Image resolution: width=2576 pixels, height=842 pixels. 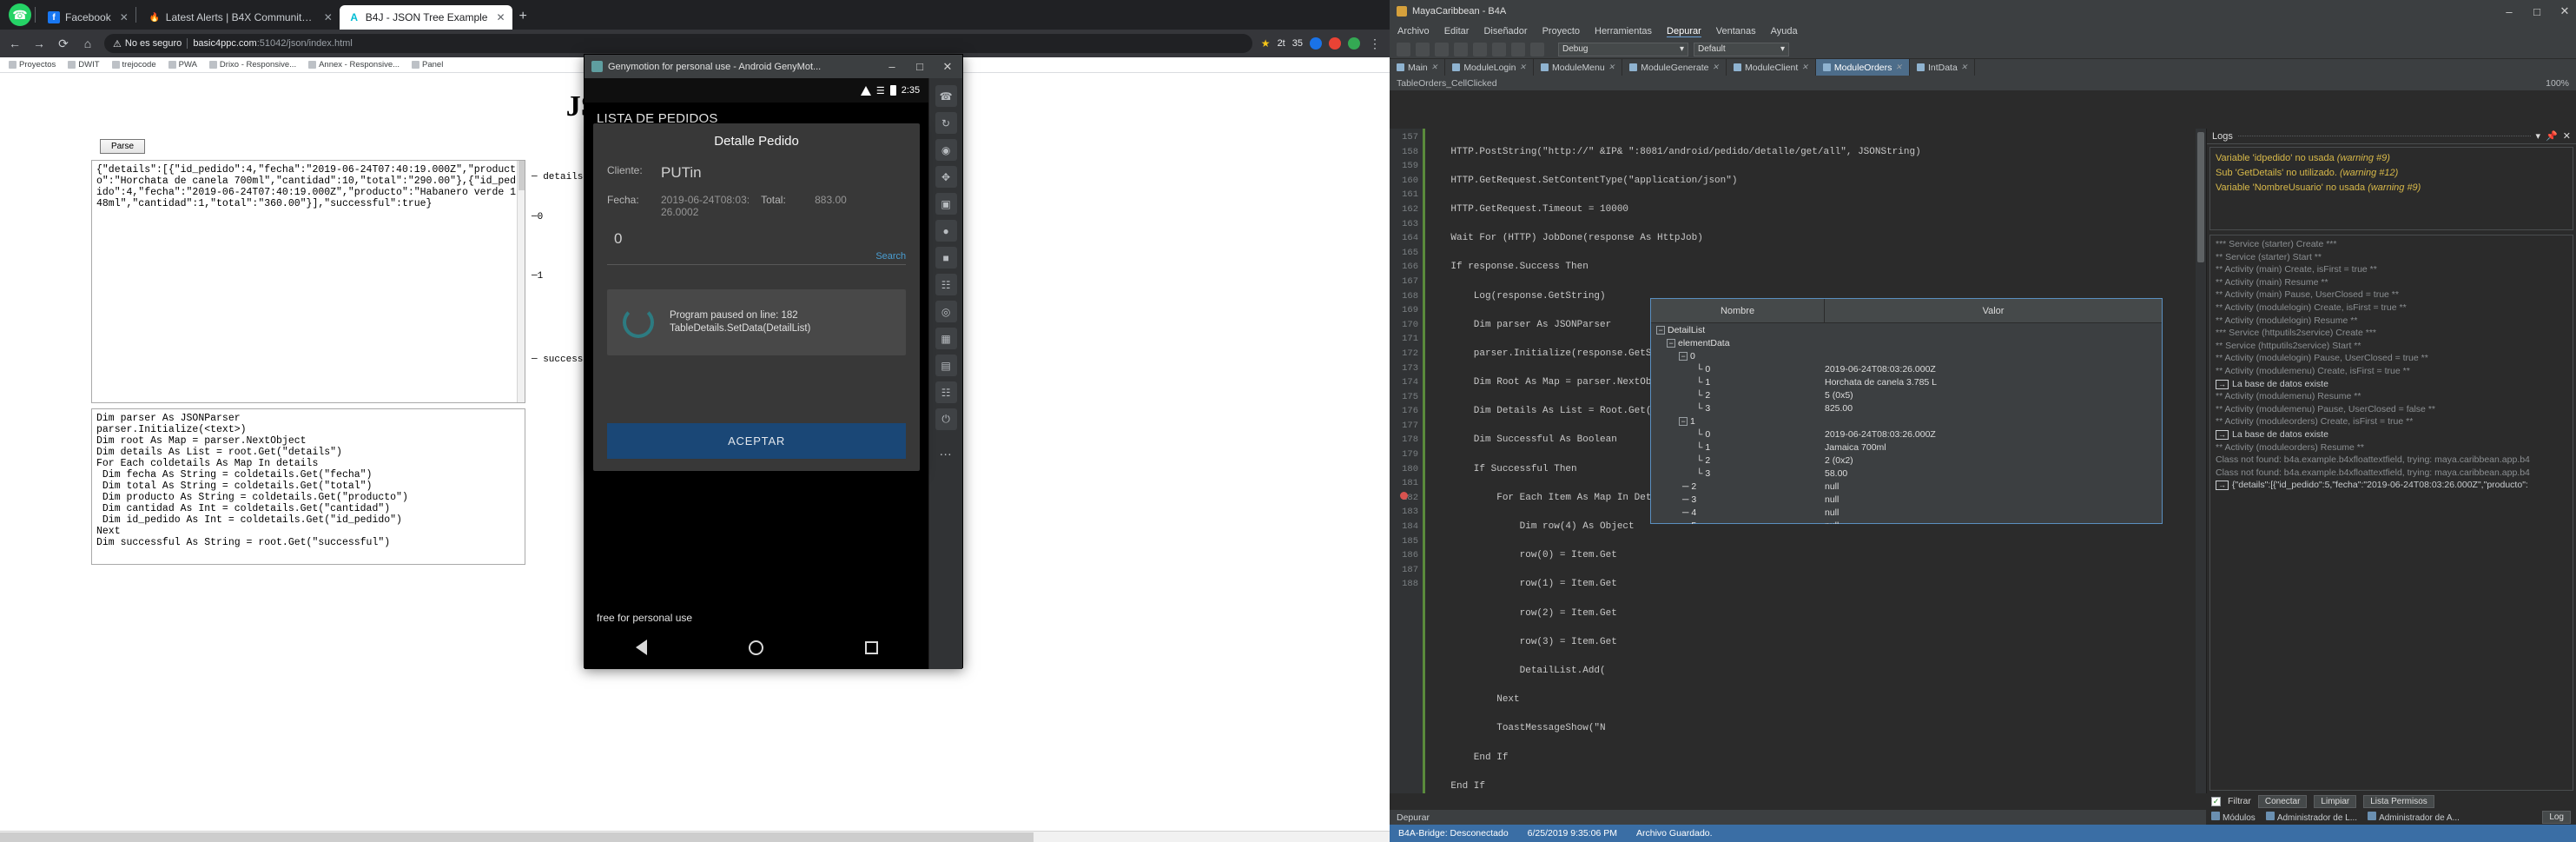 I want to click on menu-ayuda: Ayuda, so click(x=1784, y=31).